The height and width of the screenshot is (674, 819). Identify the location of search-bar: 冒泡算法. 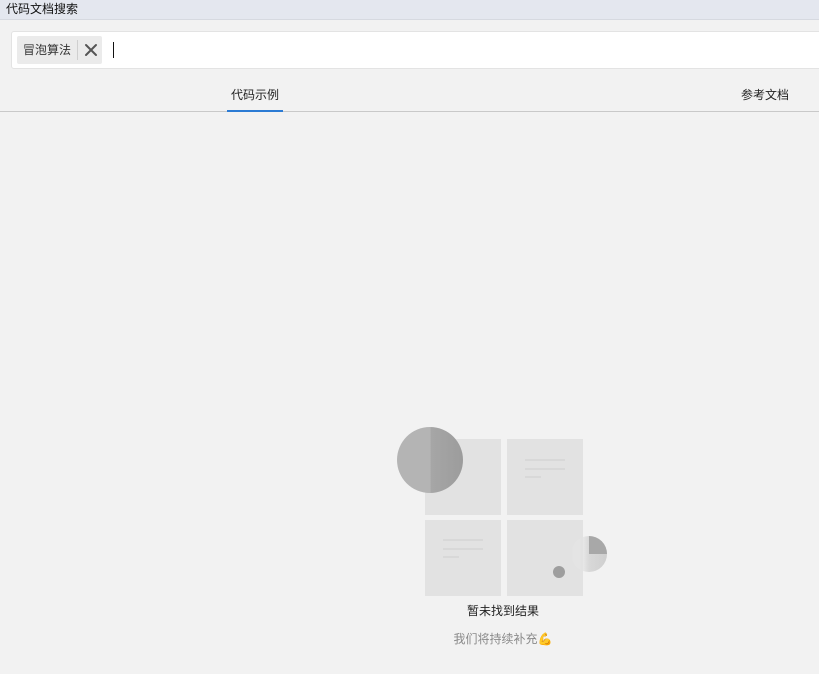
(415, 50).